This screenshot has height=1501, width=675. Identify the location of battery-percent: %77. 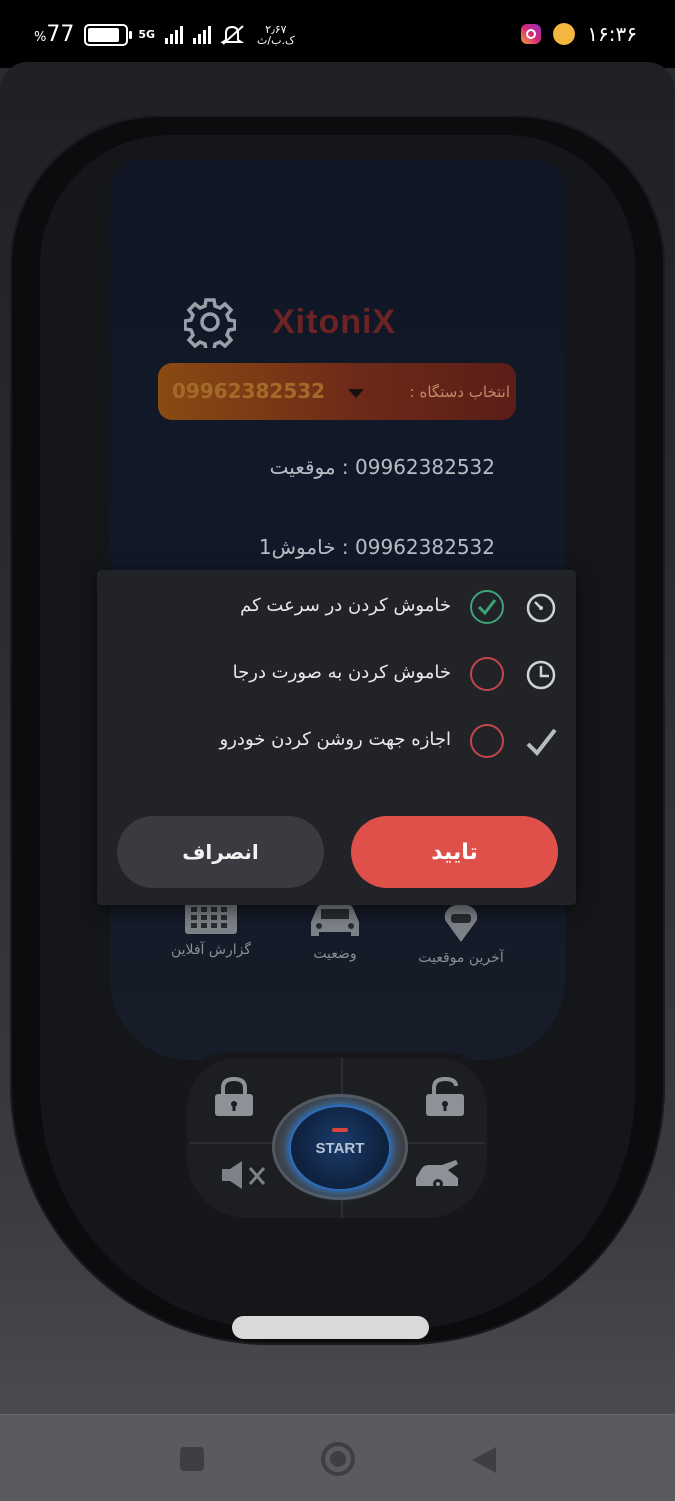
(54, 34).